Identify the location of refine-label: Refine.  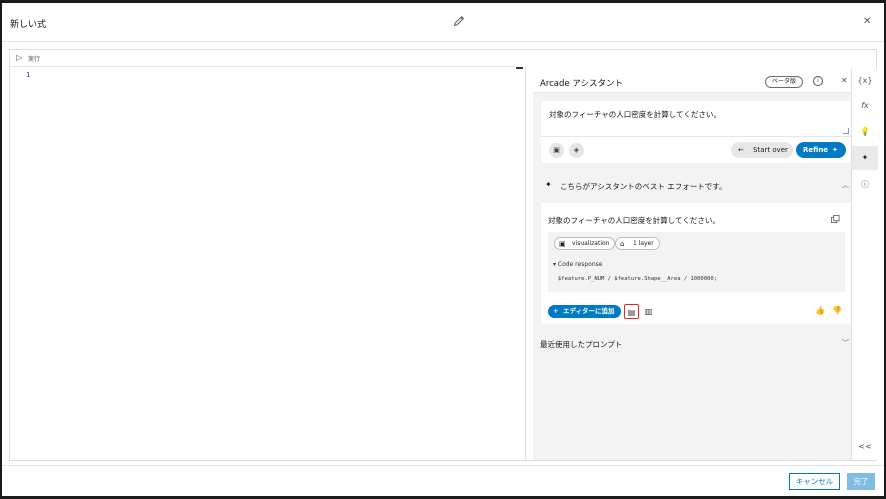
(816, 150).